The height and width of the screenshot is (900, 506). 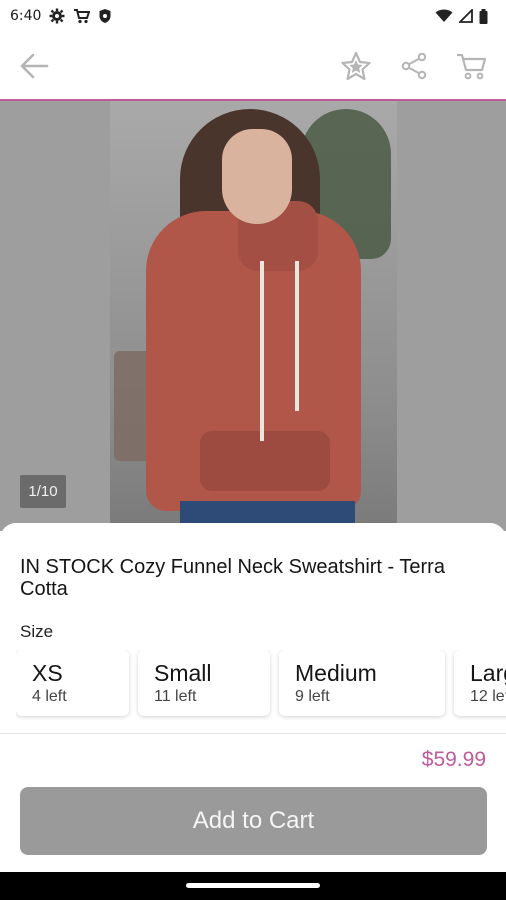 I want to click on size-name: Large, so click(x=488, y=673).